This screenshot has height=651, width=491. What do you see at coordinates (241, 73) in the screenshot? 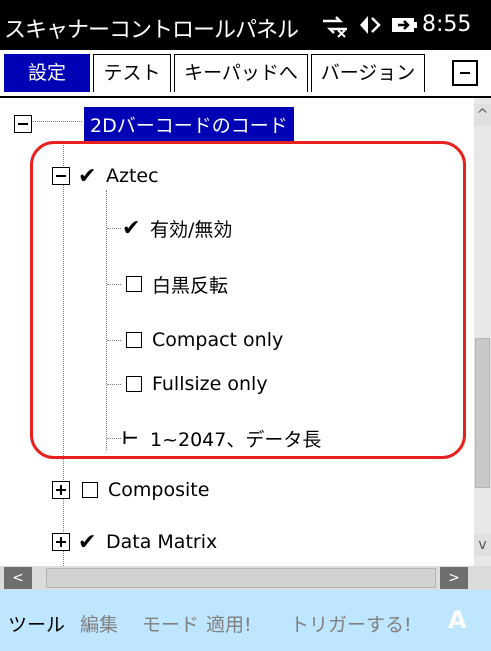
I see `tab-keypad: キーパッドへ` at bounding box center [241, 73].